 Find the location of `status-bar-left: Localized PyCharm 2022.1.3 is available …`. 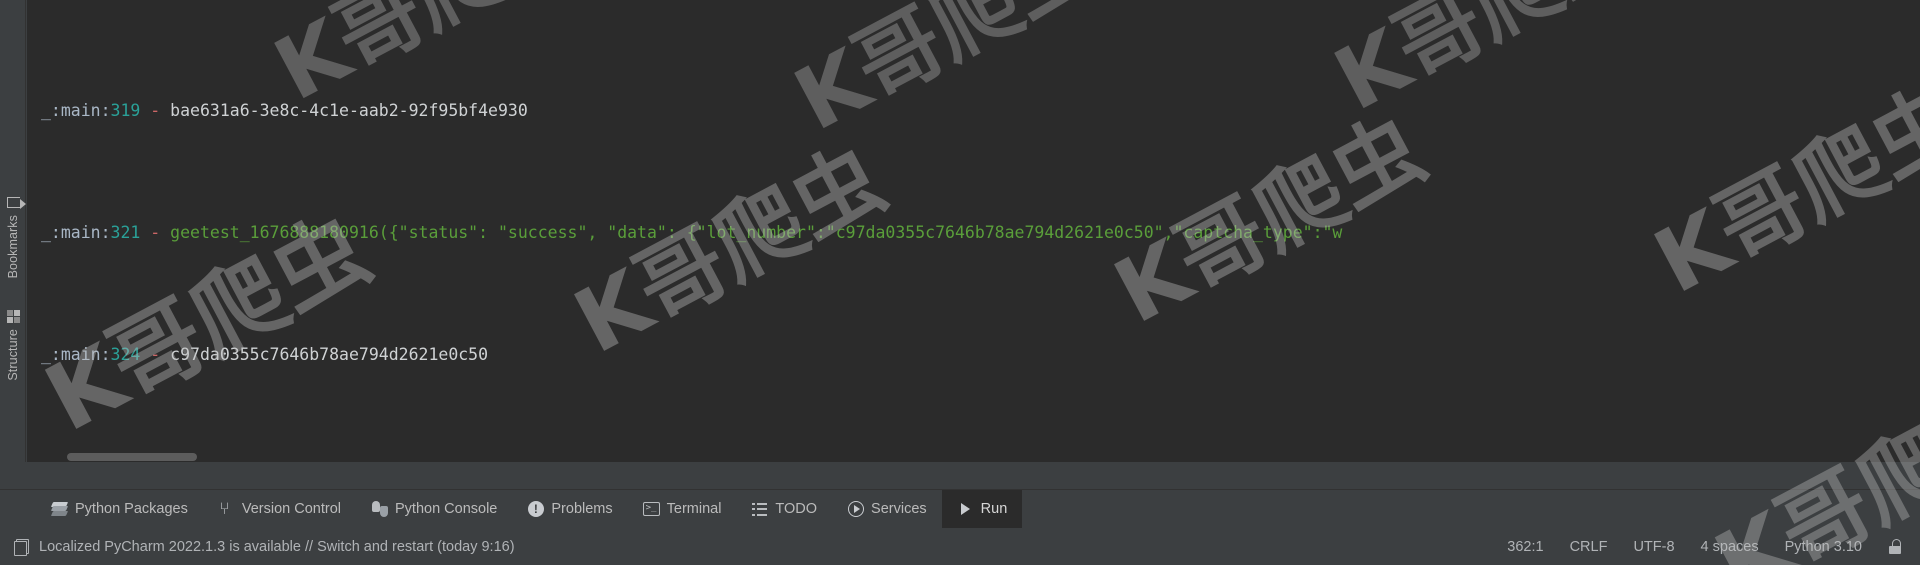

status-bar-left: Localized PyCharm 2022.1.3 is available … is located at coordinates (264, 547).